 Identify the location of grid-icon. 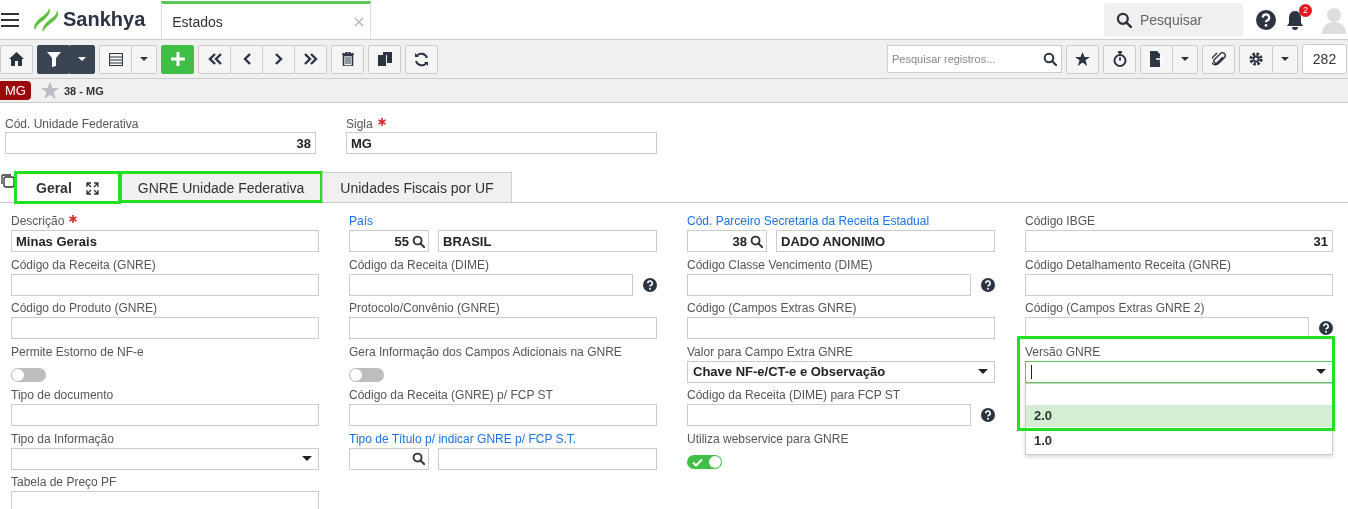
(115, 59).